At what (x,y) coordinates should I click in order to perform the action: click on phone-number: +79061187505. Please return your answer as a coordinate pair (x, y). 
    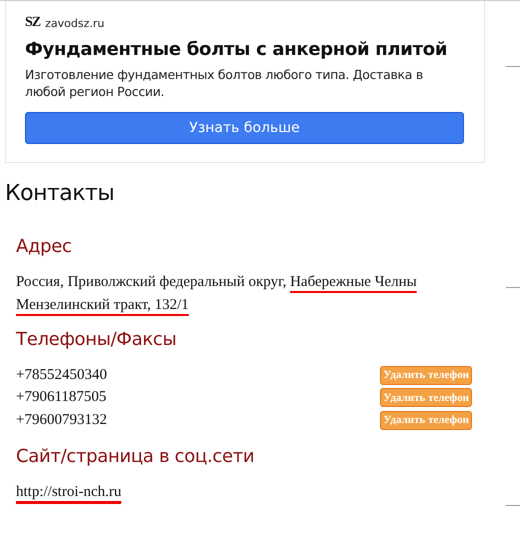
    Looking at the image, I should click on (61, 398).